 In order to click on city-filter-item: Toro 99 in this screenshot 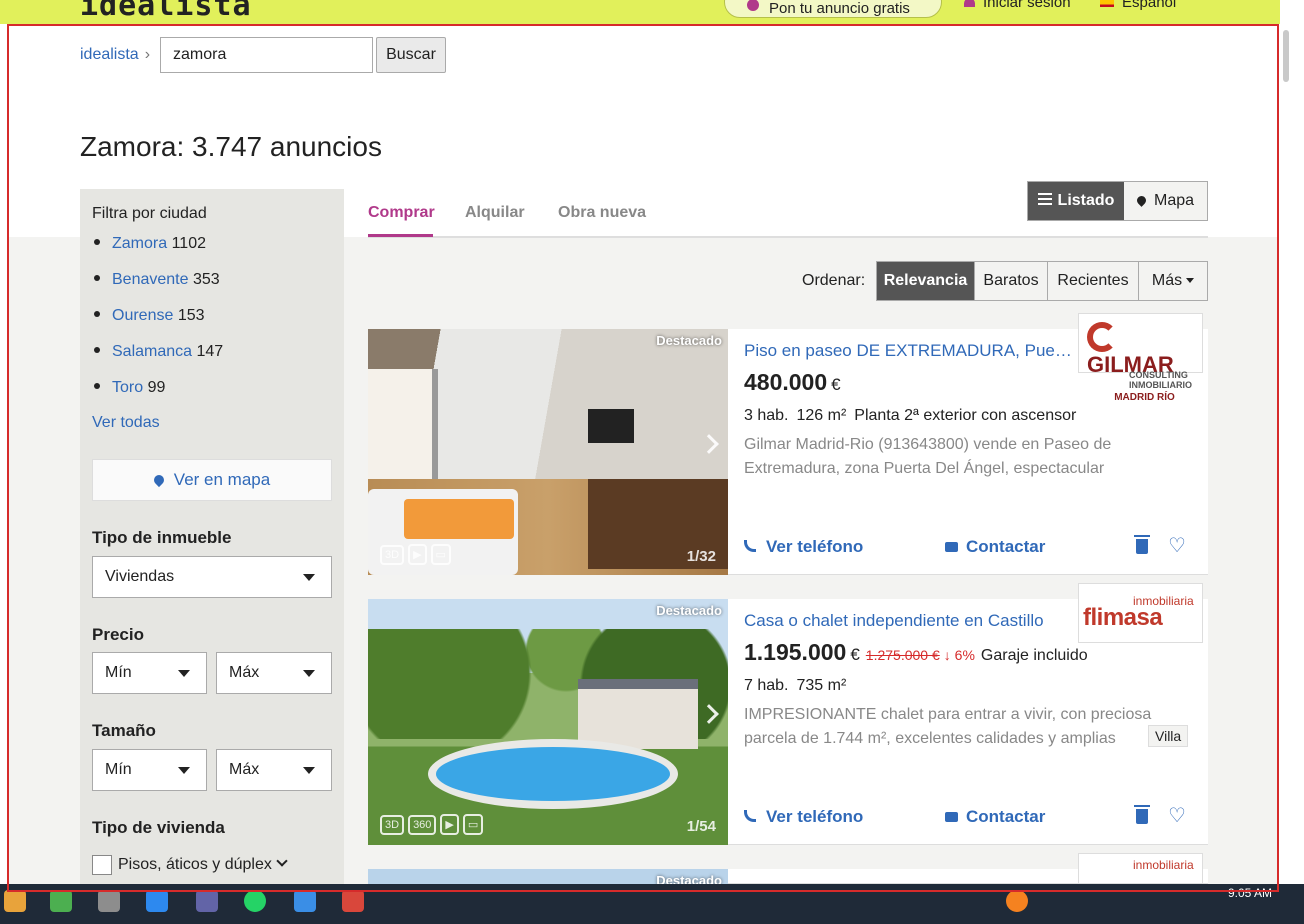, I will do `click(128, 388)`.